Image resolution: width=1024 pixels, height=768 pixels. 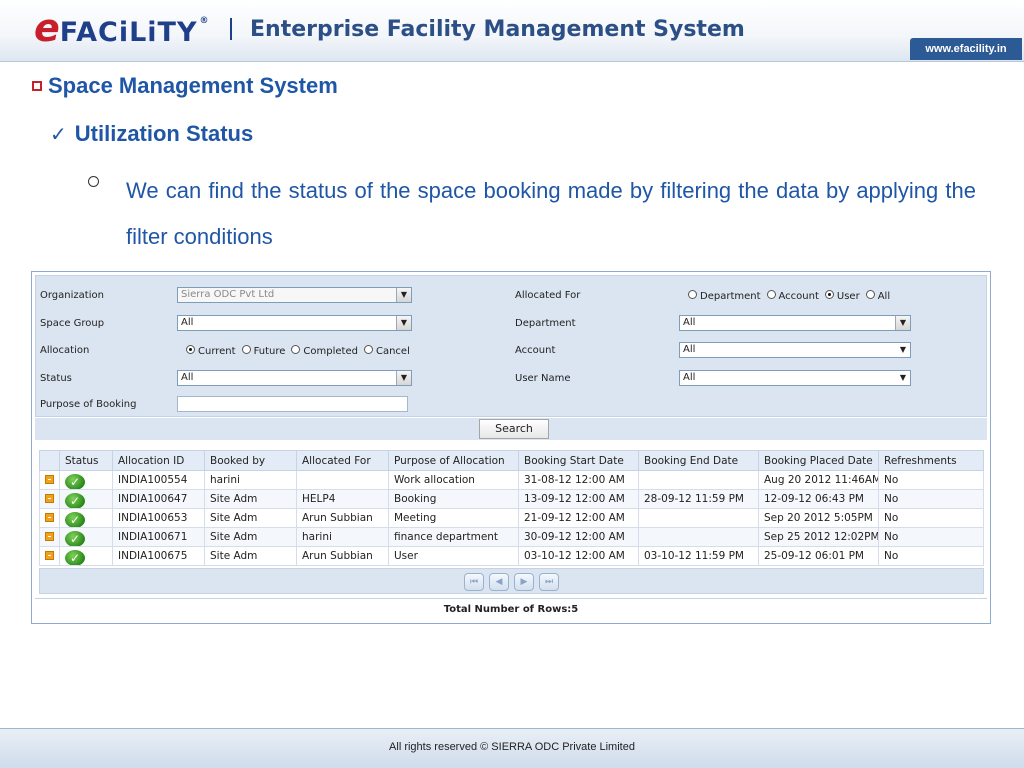 I want to click on department-select-value: All, so click(x=689, y=322).